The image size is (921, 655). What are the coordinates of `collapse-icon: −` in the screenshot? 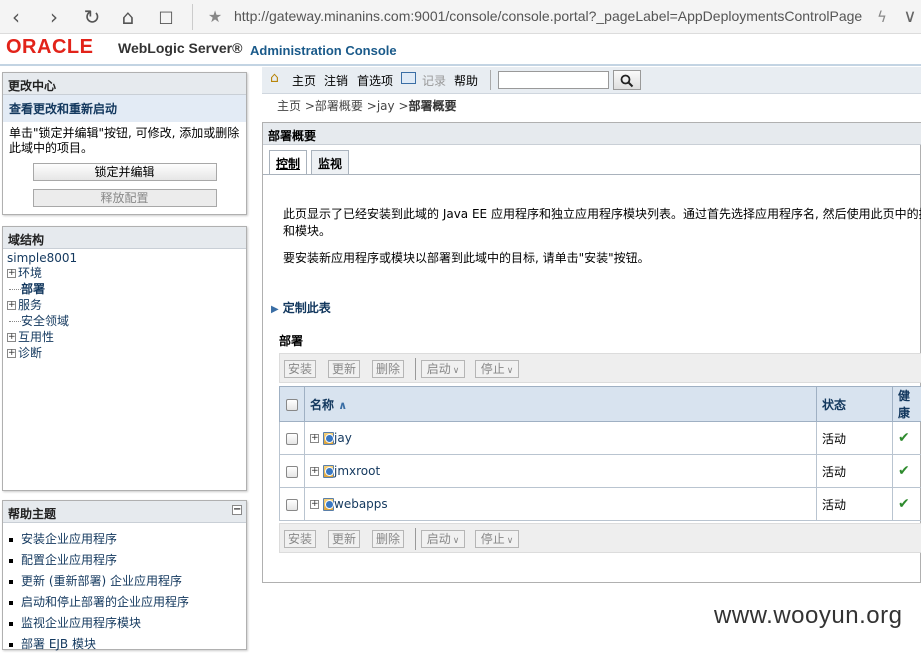 It's located at (237, 510).